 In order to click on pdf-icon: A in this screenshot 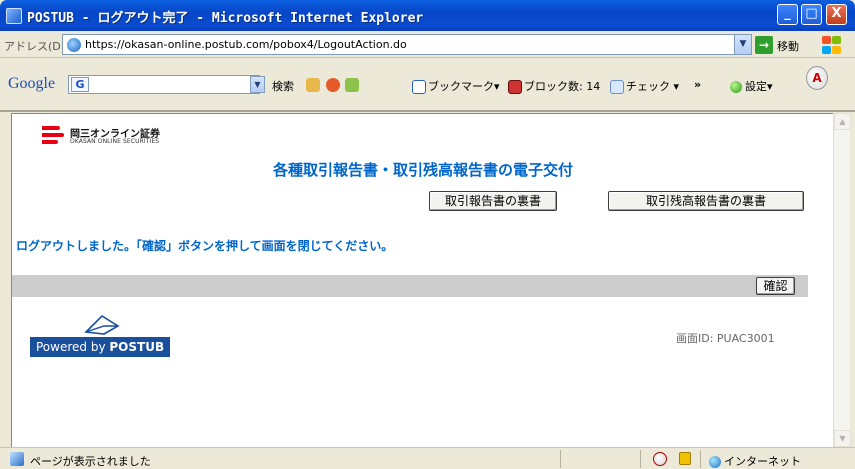, I will do `click(817, 78)`.